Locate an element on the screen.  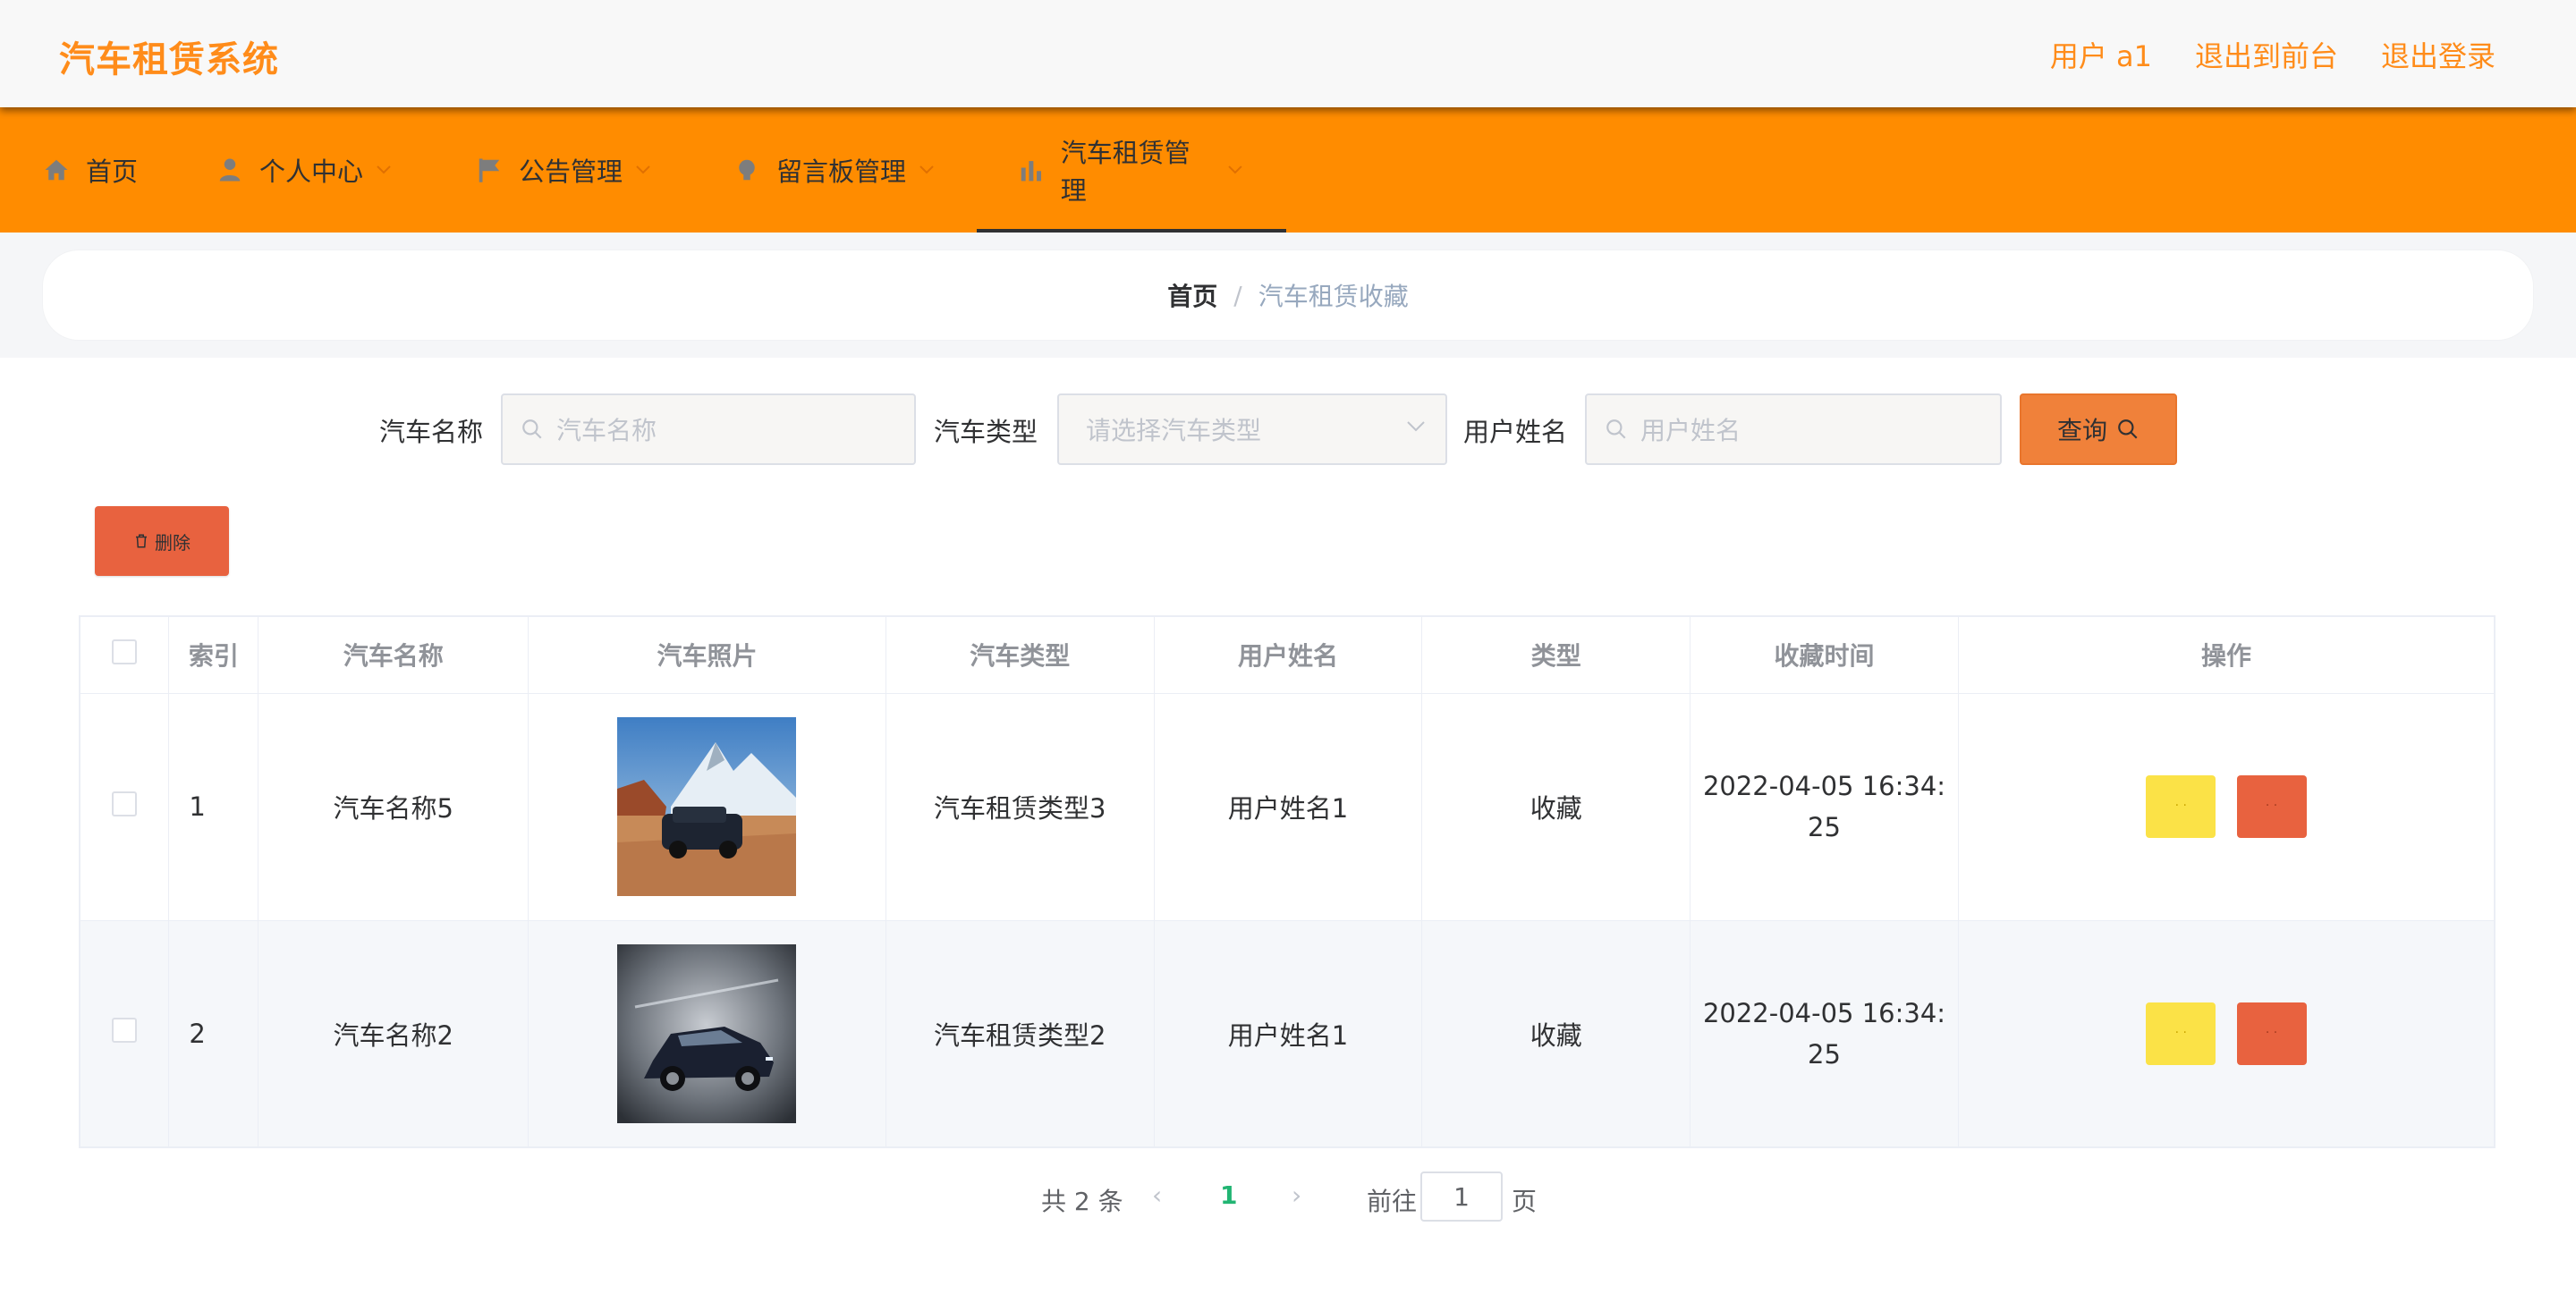
pagination-page-suffix: 页 is located at coordinates (1525, 1201).